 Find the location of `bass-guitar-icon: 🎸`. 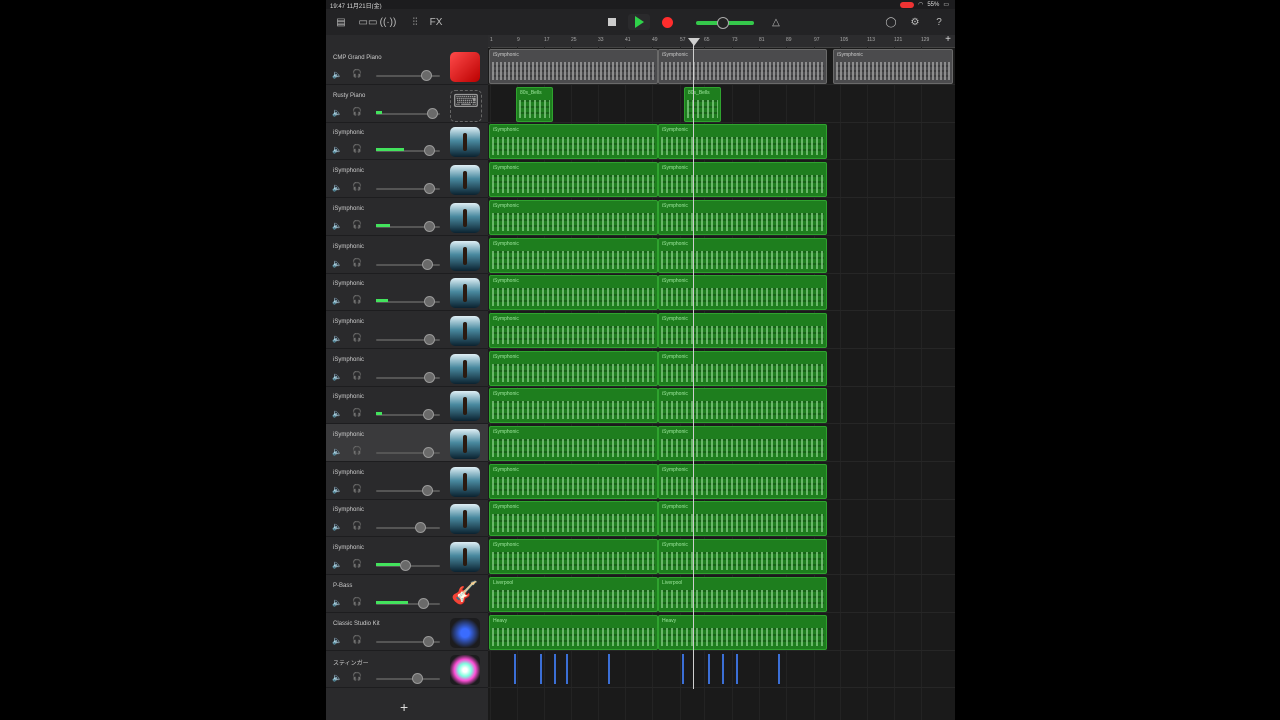

bass-guitar-icon: 🎸 is located at coordinates (465, 595).